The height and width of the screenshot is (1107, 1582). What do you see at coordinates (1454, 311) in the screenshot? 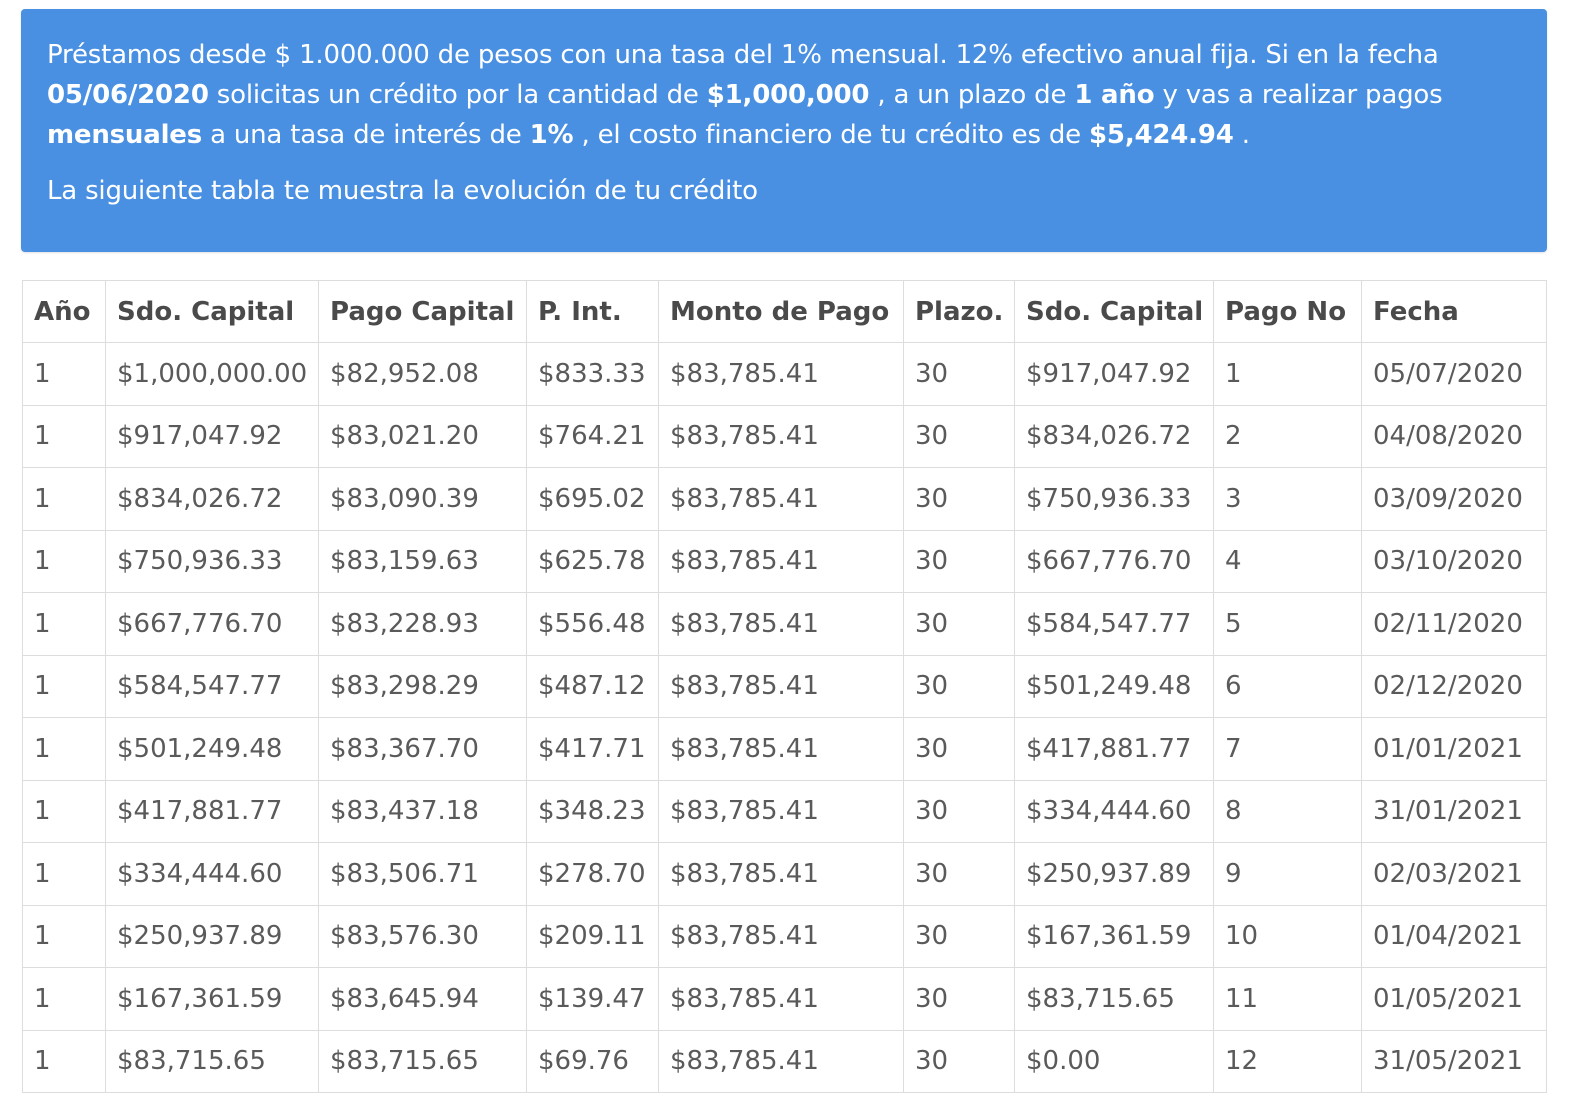
I see `column-header-date: Fecha` at bounding box center [1454, 311].